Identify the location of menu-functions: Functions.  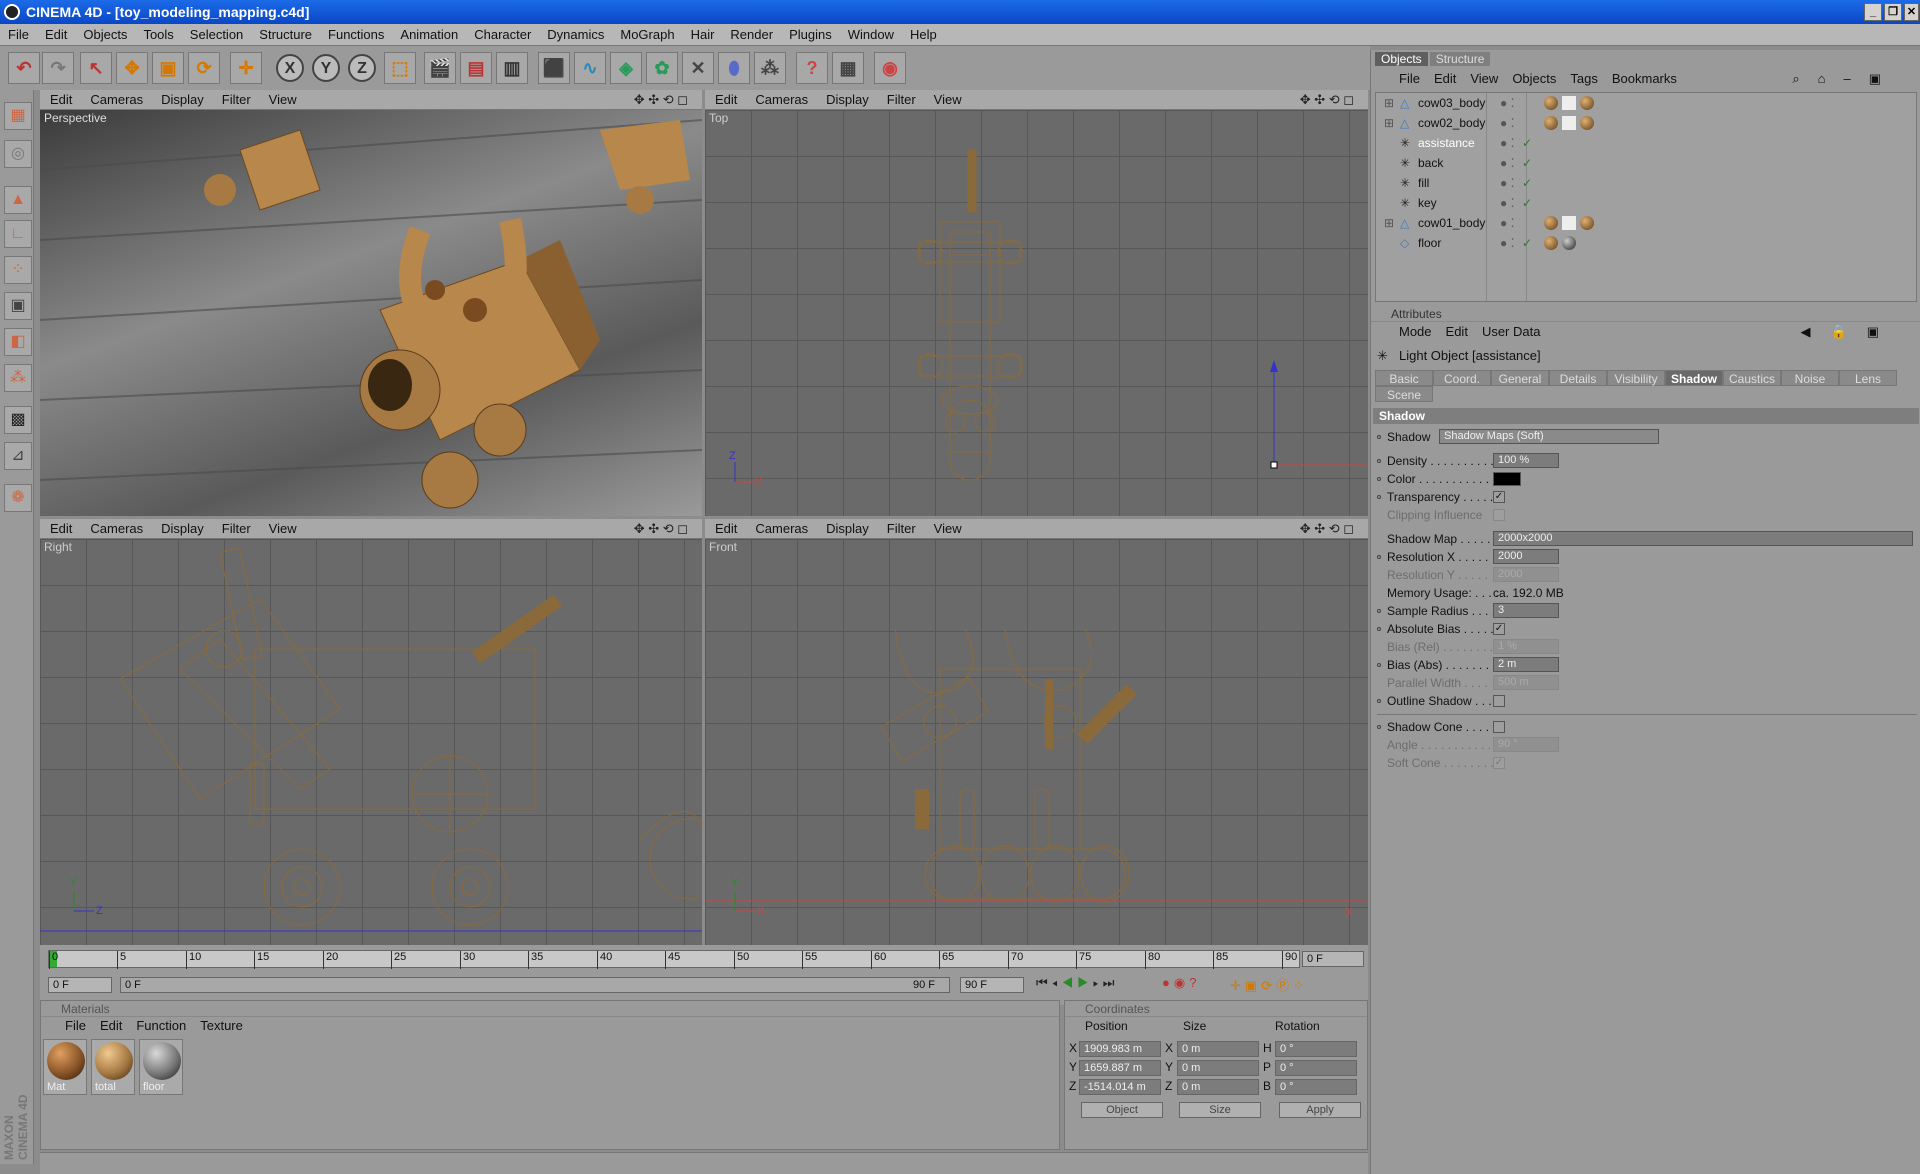
(356, 35).